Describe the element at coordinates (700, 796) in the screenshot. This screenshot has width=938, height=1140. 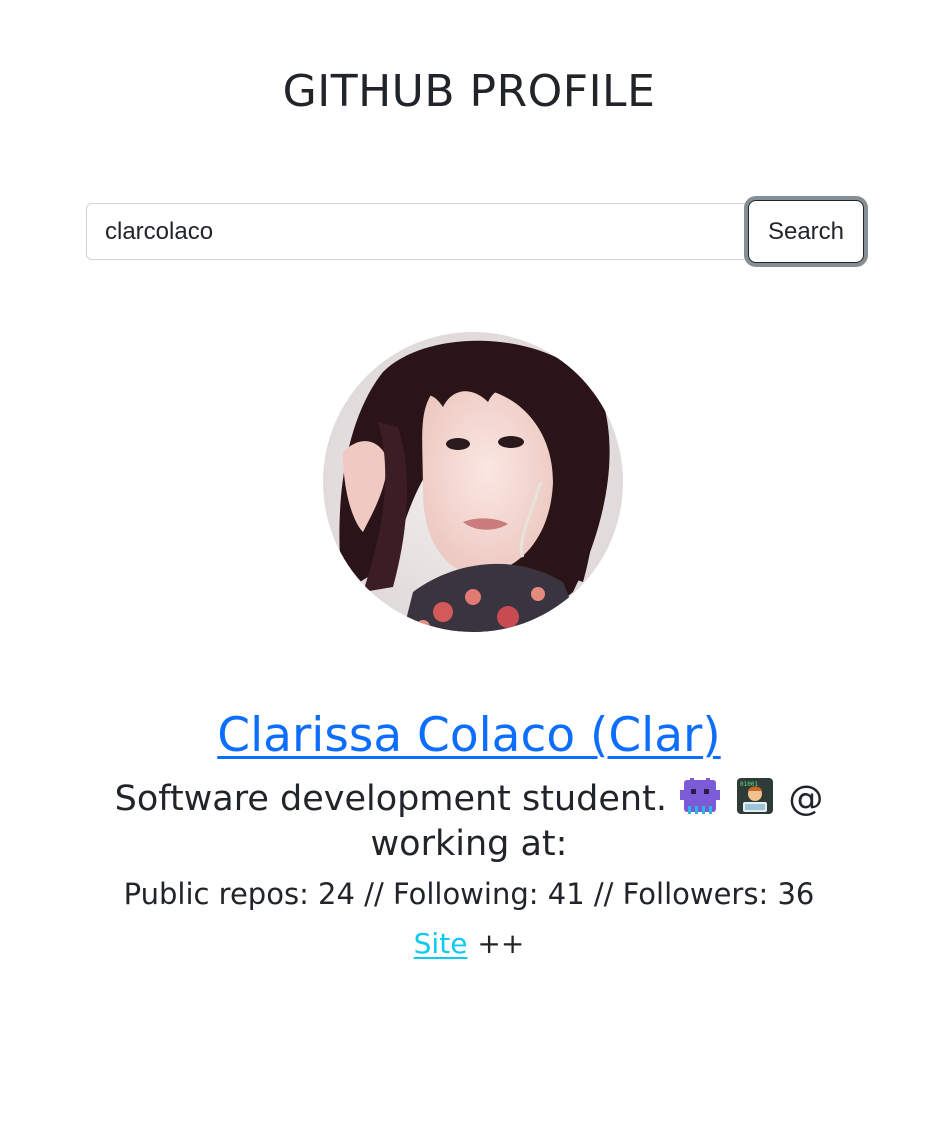
I see `space-invader-emoji-icon` at that location.